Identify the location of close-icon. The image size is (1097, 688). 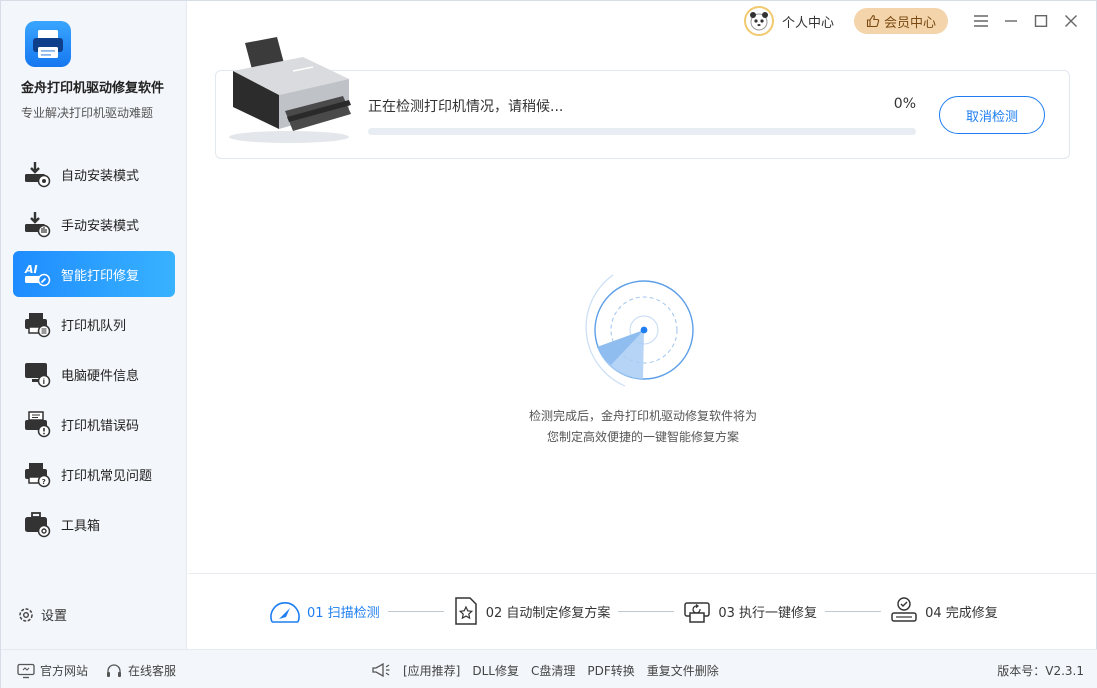
(1071, 21).